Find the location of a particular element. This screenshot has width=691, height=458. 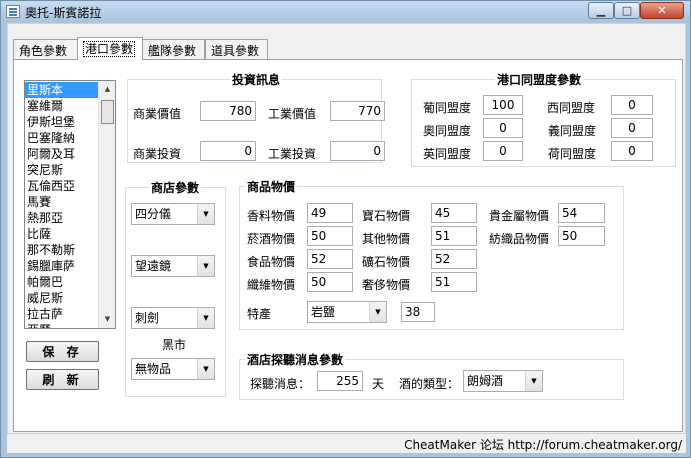

liquor-price-field is located at coordinates (330, 236).